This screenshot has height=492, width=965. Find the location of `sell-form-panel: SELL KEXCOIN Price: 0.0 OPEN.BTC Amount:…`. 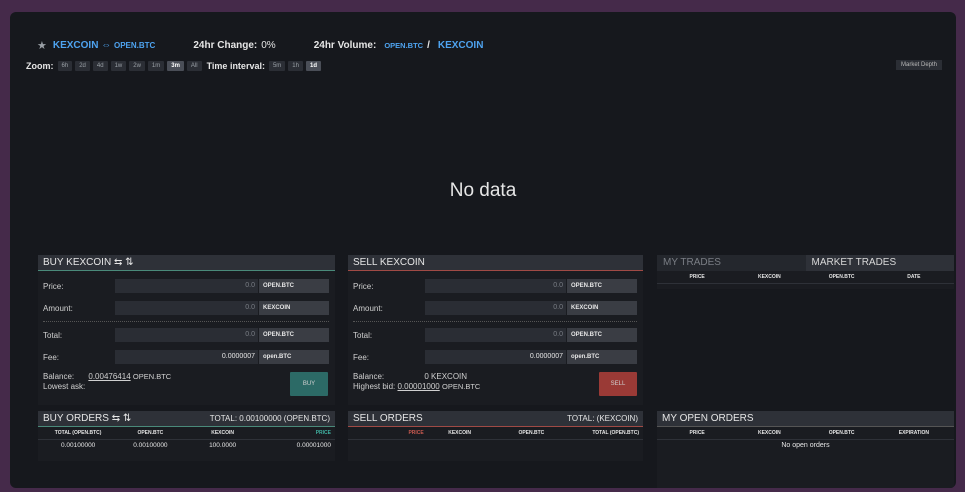

sell-form-panel: SELL KEXCOIN Price: 0.0 OPEN.BTC Amount:… is located at coordinates (495, 330).